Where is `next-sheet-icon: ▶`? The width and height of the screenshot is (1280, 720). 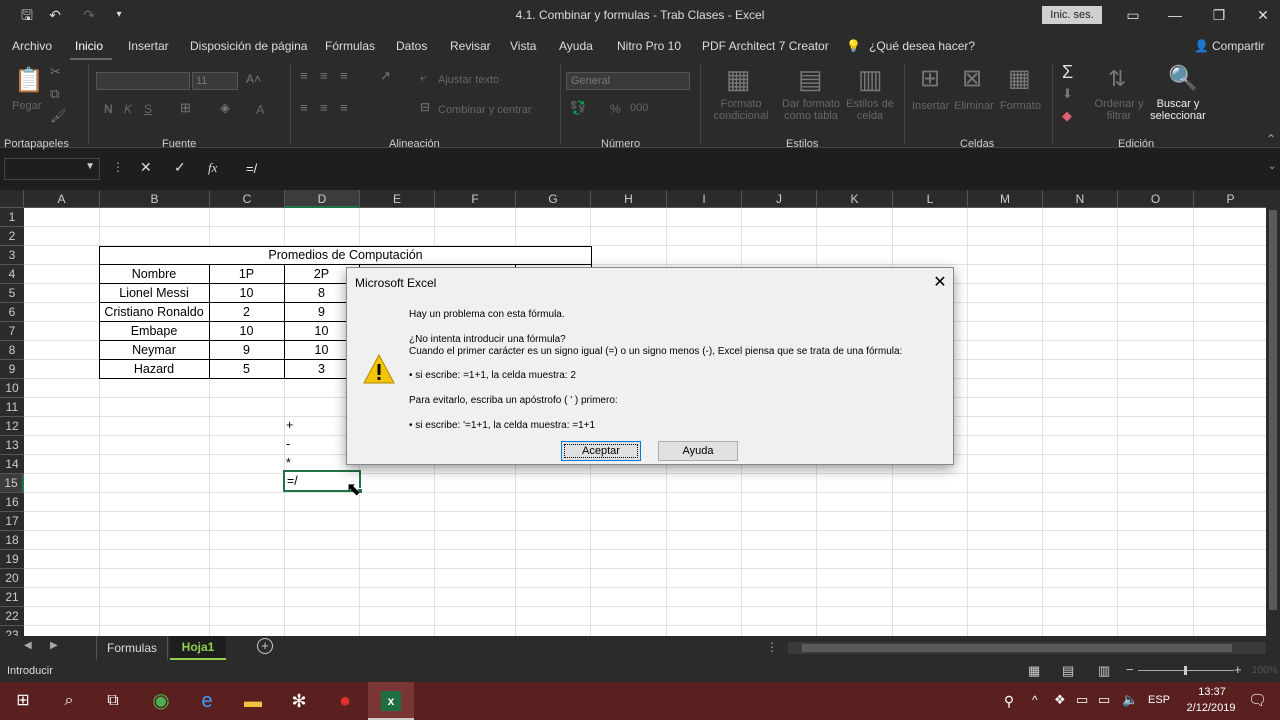 next-sheet-icon: ▶ is located at coordinates (54, 645).